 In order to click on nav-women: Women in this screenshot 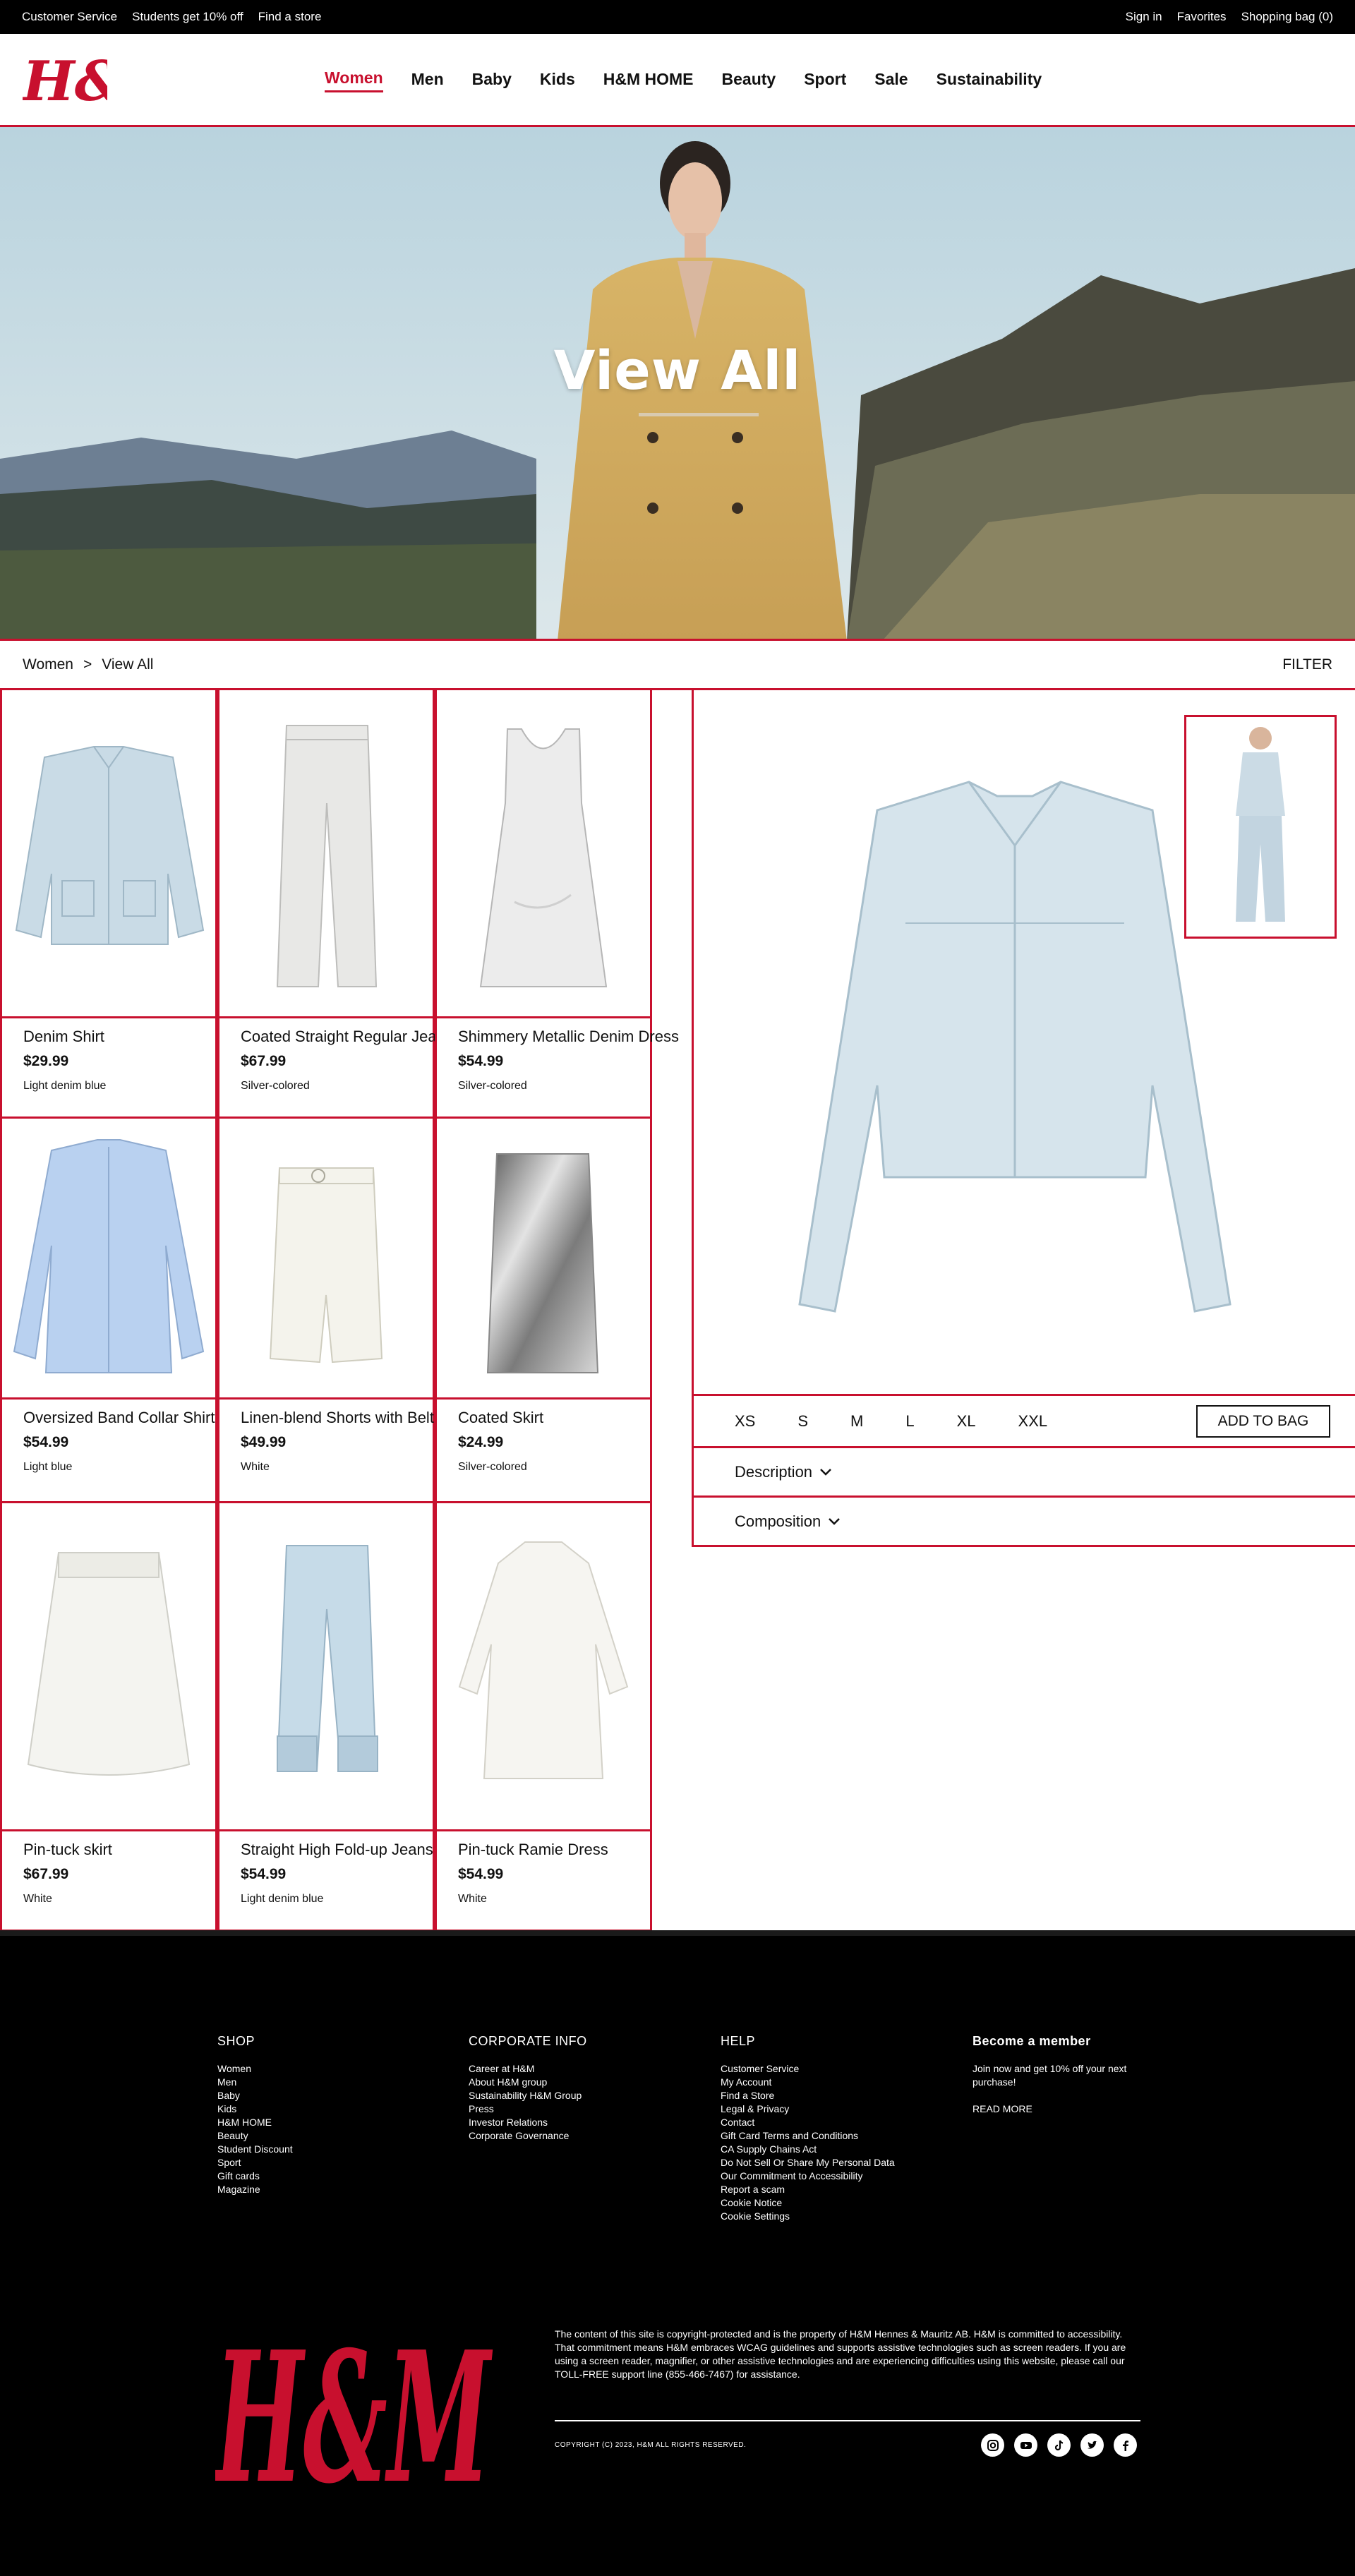, I will do `click(354, 80)`.